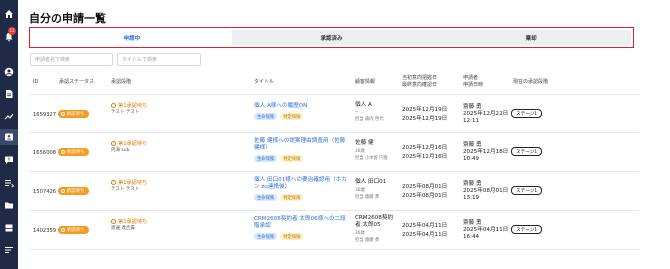  What do you see at coordinates (9, 94) in the screenshot?
I see `document-icon` at bounding box center [9, 94].